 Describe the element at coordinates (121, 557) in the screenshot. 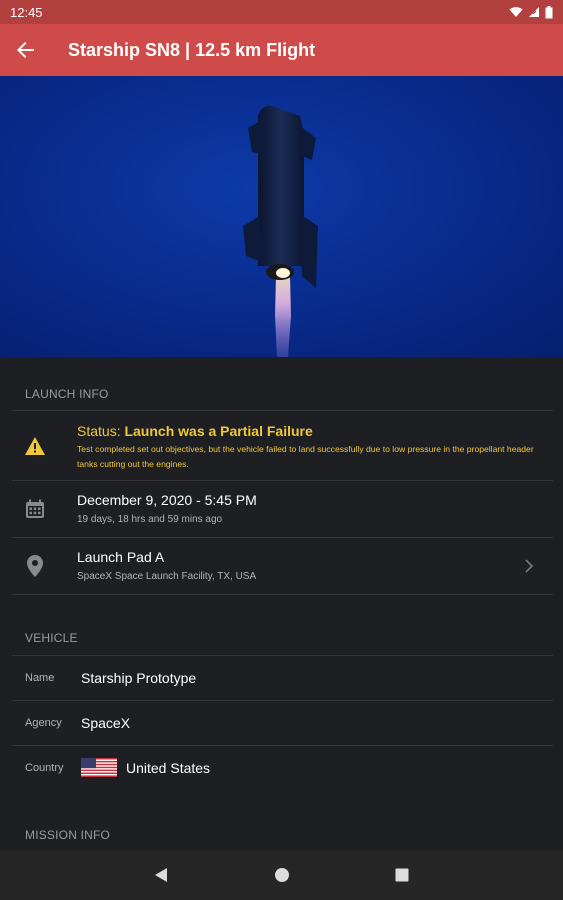

I see `pad-name: Launch Pad A` at that location.